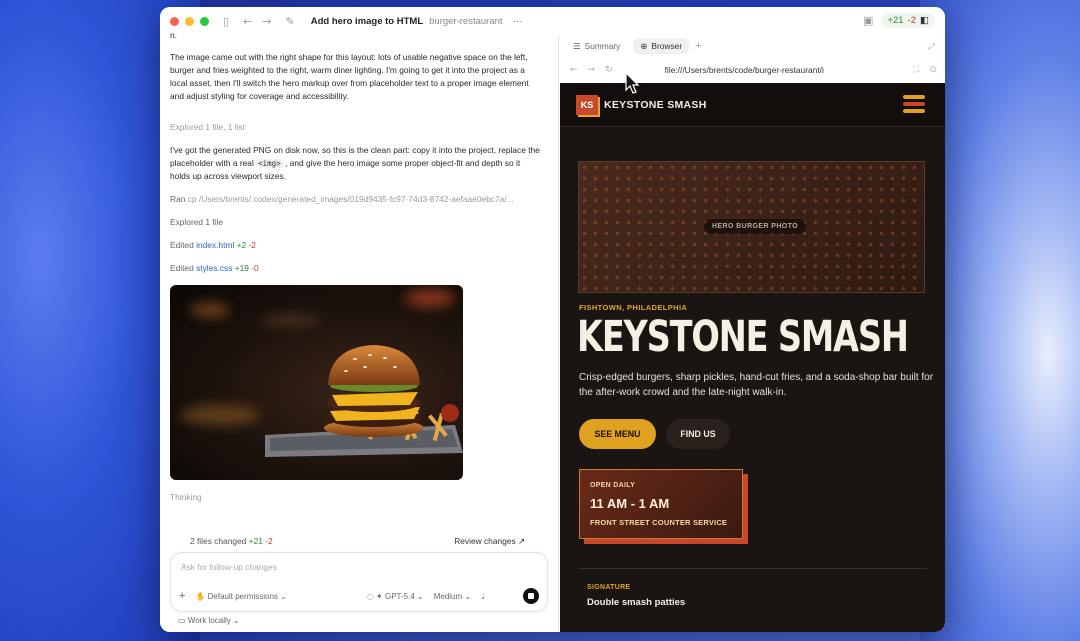  I want to click on mic-icon: ♩, so click(483, 596).